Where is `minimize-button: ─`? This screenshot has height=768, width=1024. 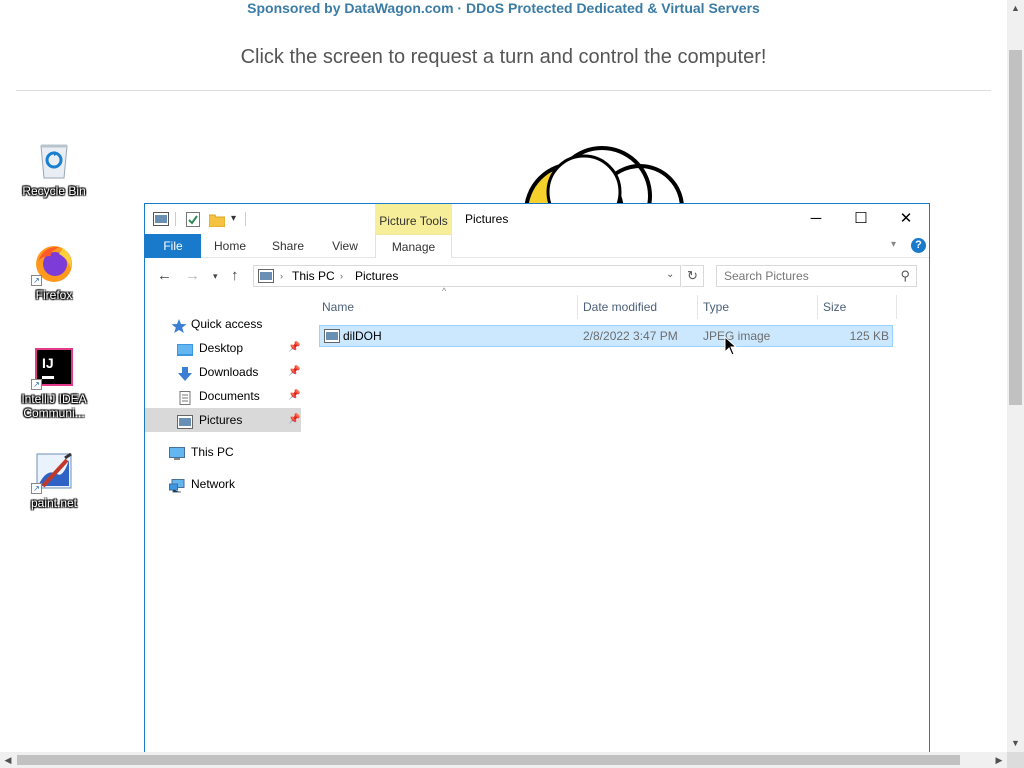 minimize-button: ─ is located at coordinates (816, 219).